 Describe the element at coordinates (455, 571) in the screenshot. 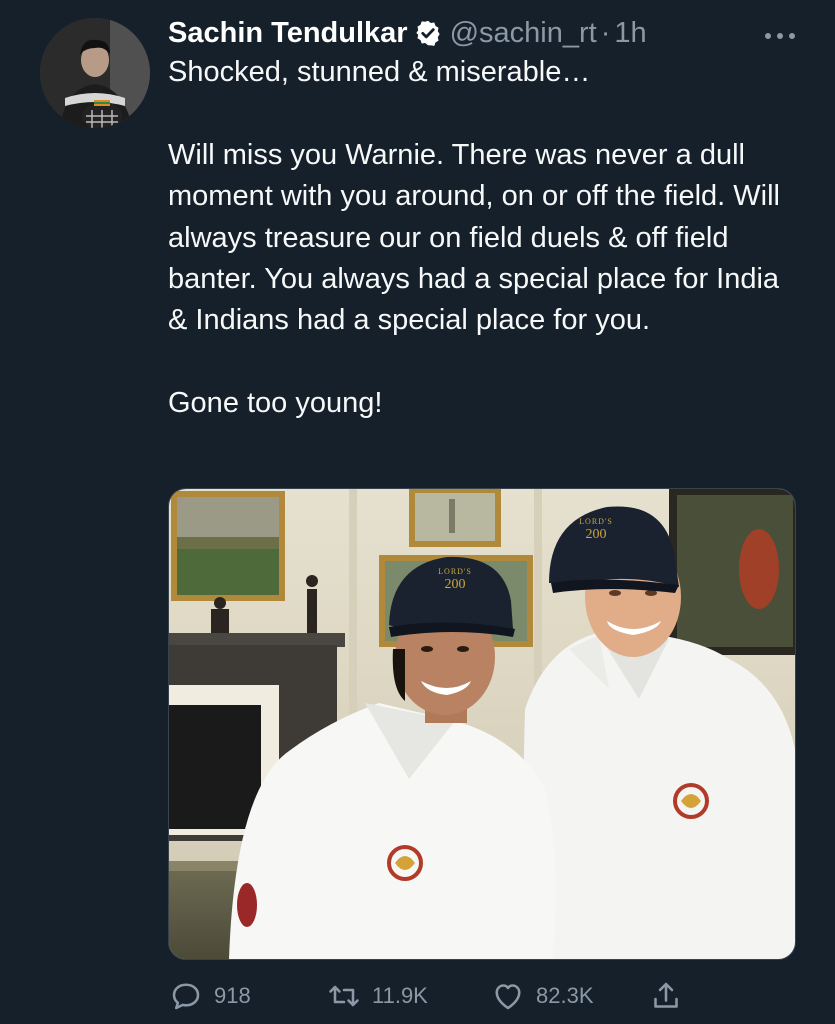

I see `cap-arc-text-left: LORD'S` at that location.